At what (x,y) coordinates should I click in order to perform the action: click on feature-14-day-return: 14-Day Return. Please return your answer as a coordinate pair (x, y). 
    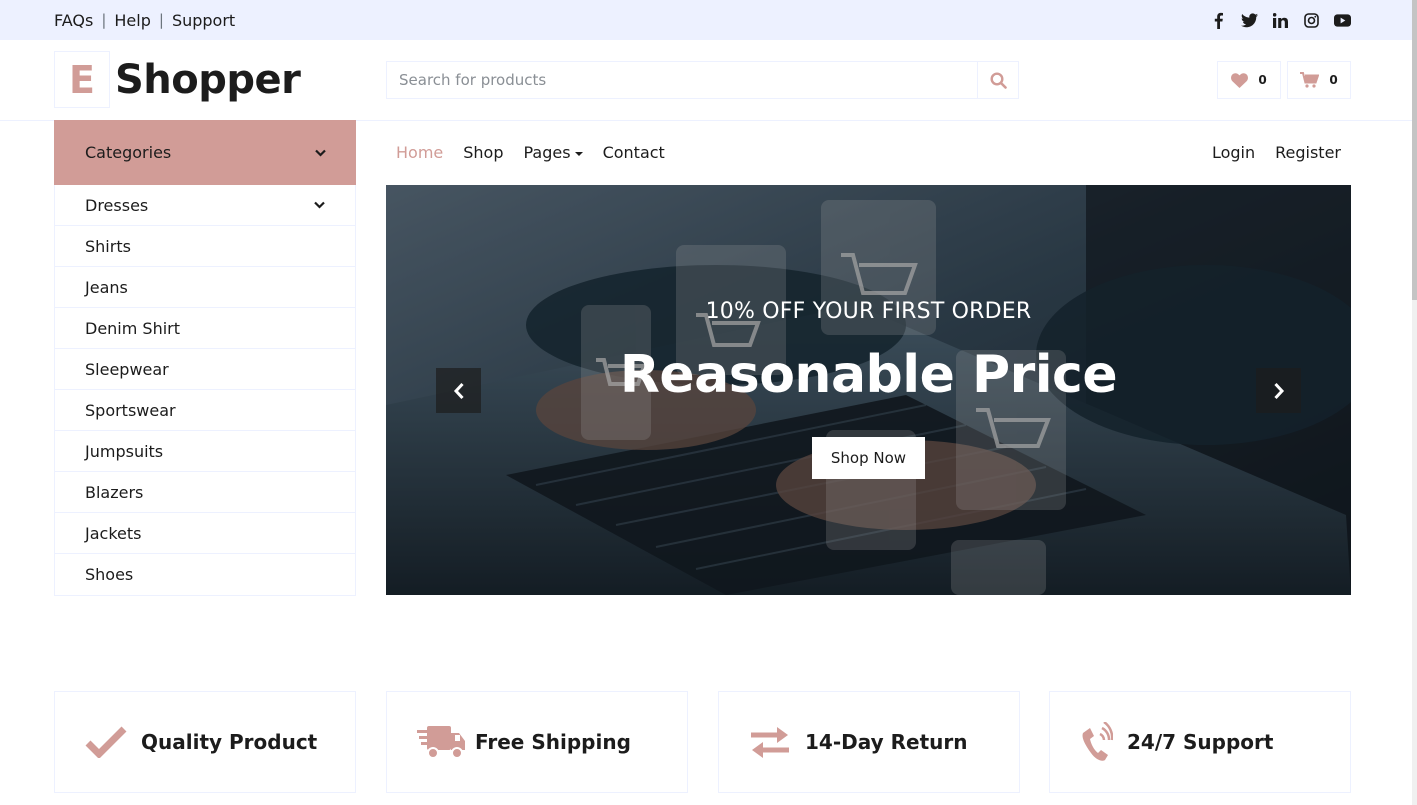
    Looking at the image, I should click on (869, 742).